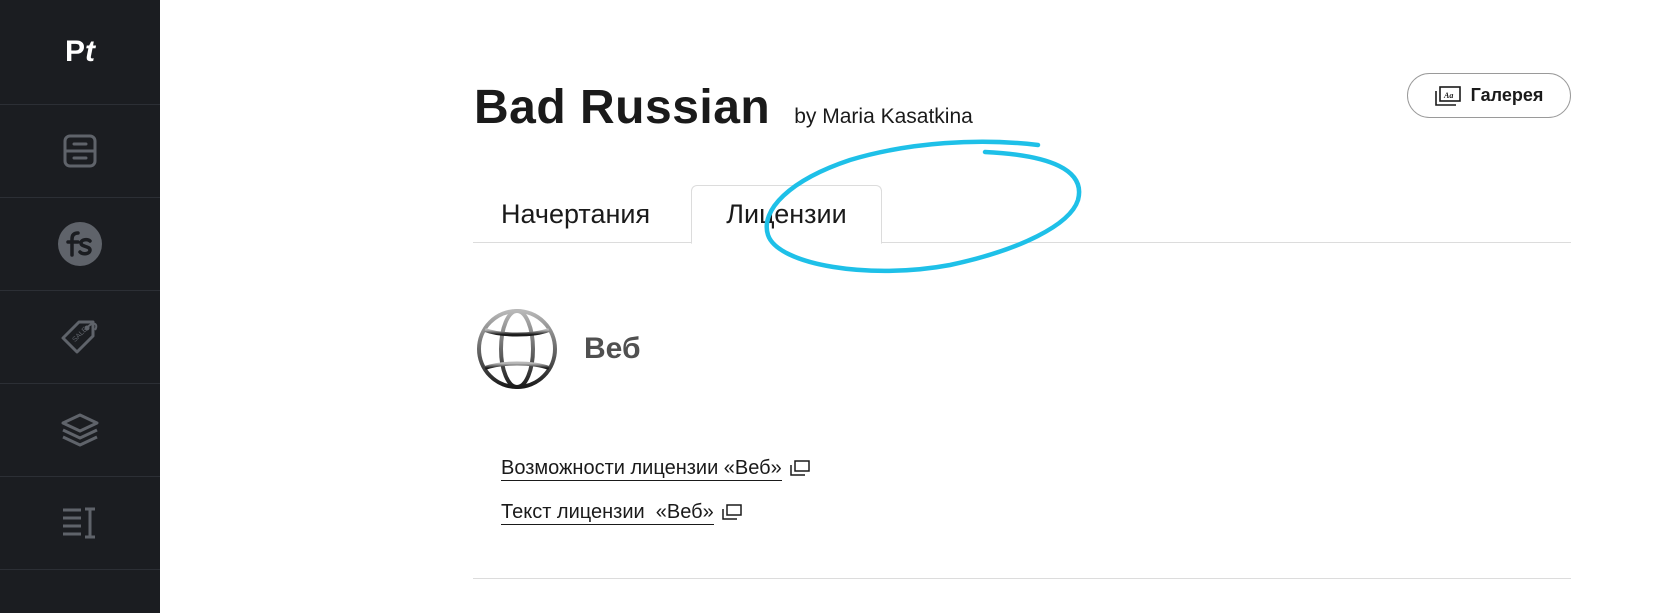  I want to click on catalog-icon, so click(80, 151).